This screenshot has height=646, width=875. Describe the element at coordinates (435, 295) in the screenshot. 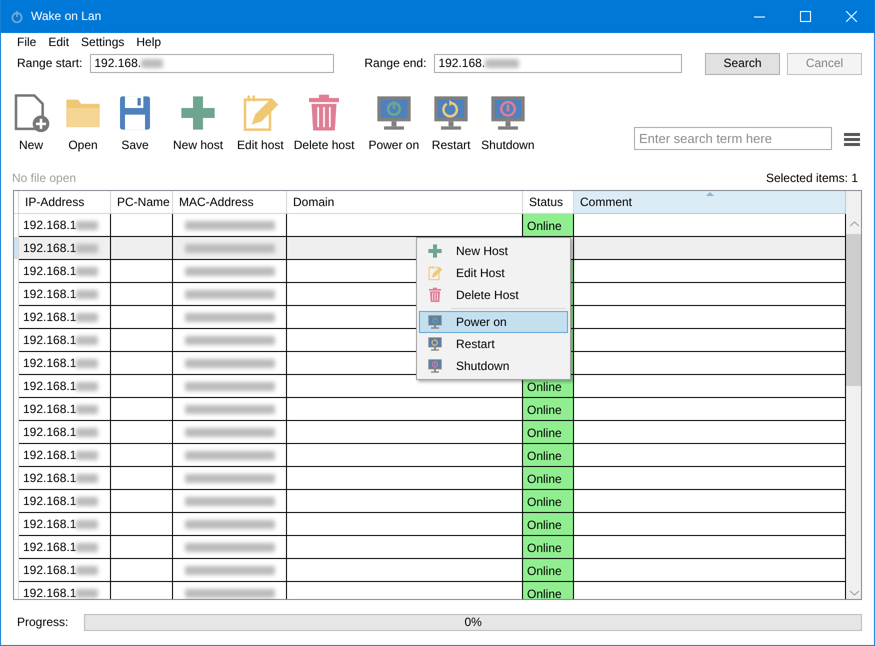

I see `trash-can-icon` at that location.